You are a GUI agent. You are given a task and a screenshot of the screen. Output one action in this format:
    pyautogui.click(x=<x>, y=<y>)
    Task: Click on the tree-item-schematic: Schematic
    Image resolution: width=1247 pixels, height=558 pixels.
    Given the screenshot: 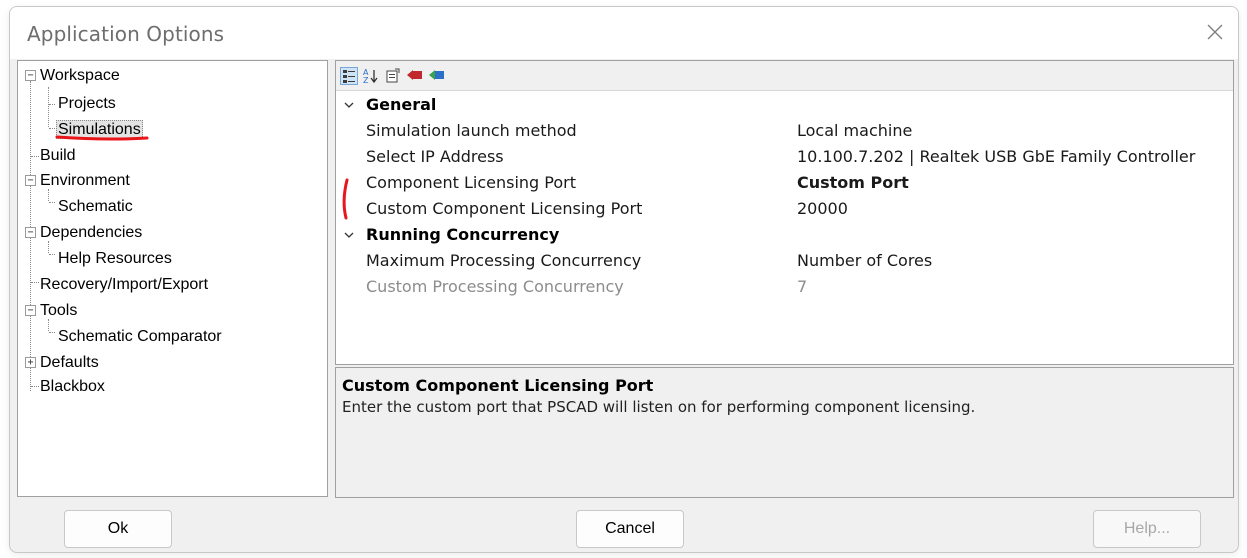 What is the action you would take?
    pyautogui.click(x=95, y=207)
    